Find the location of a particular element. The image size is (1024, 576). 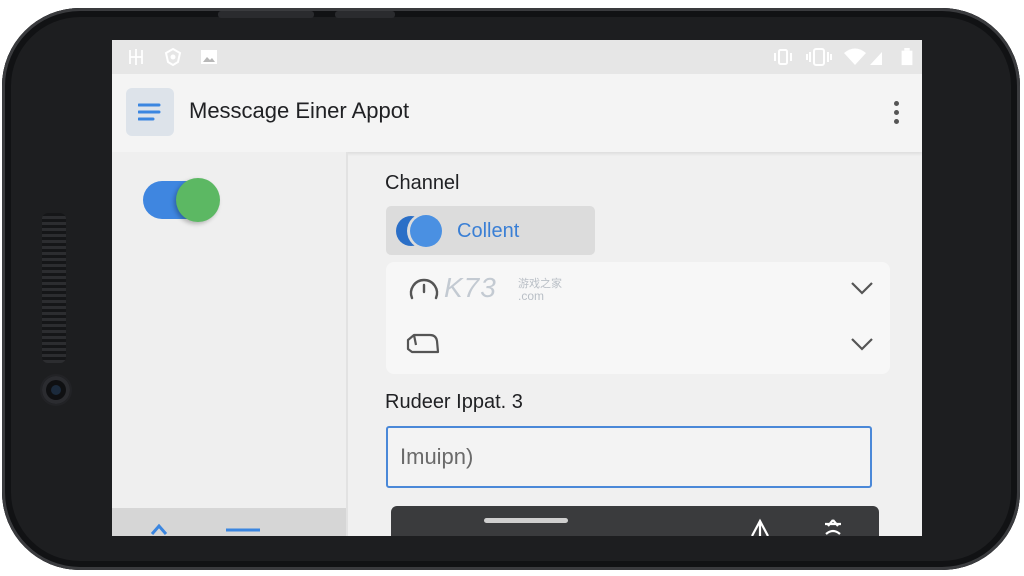

app-title: Messcage Einer Appot is located at coordinates (299, 110).